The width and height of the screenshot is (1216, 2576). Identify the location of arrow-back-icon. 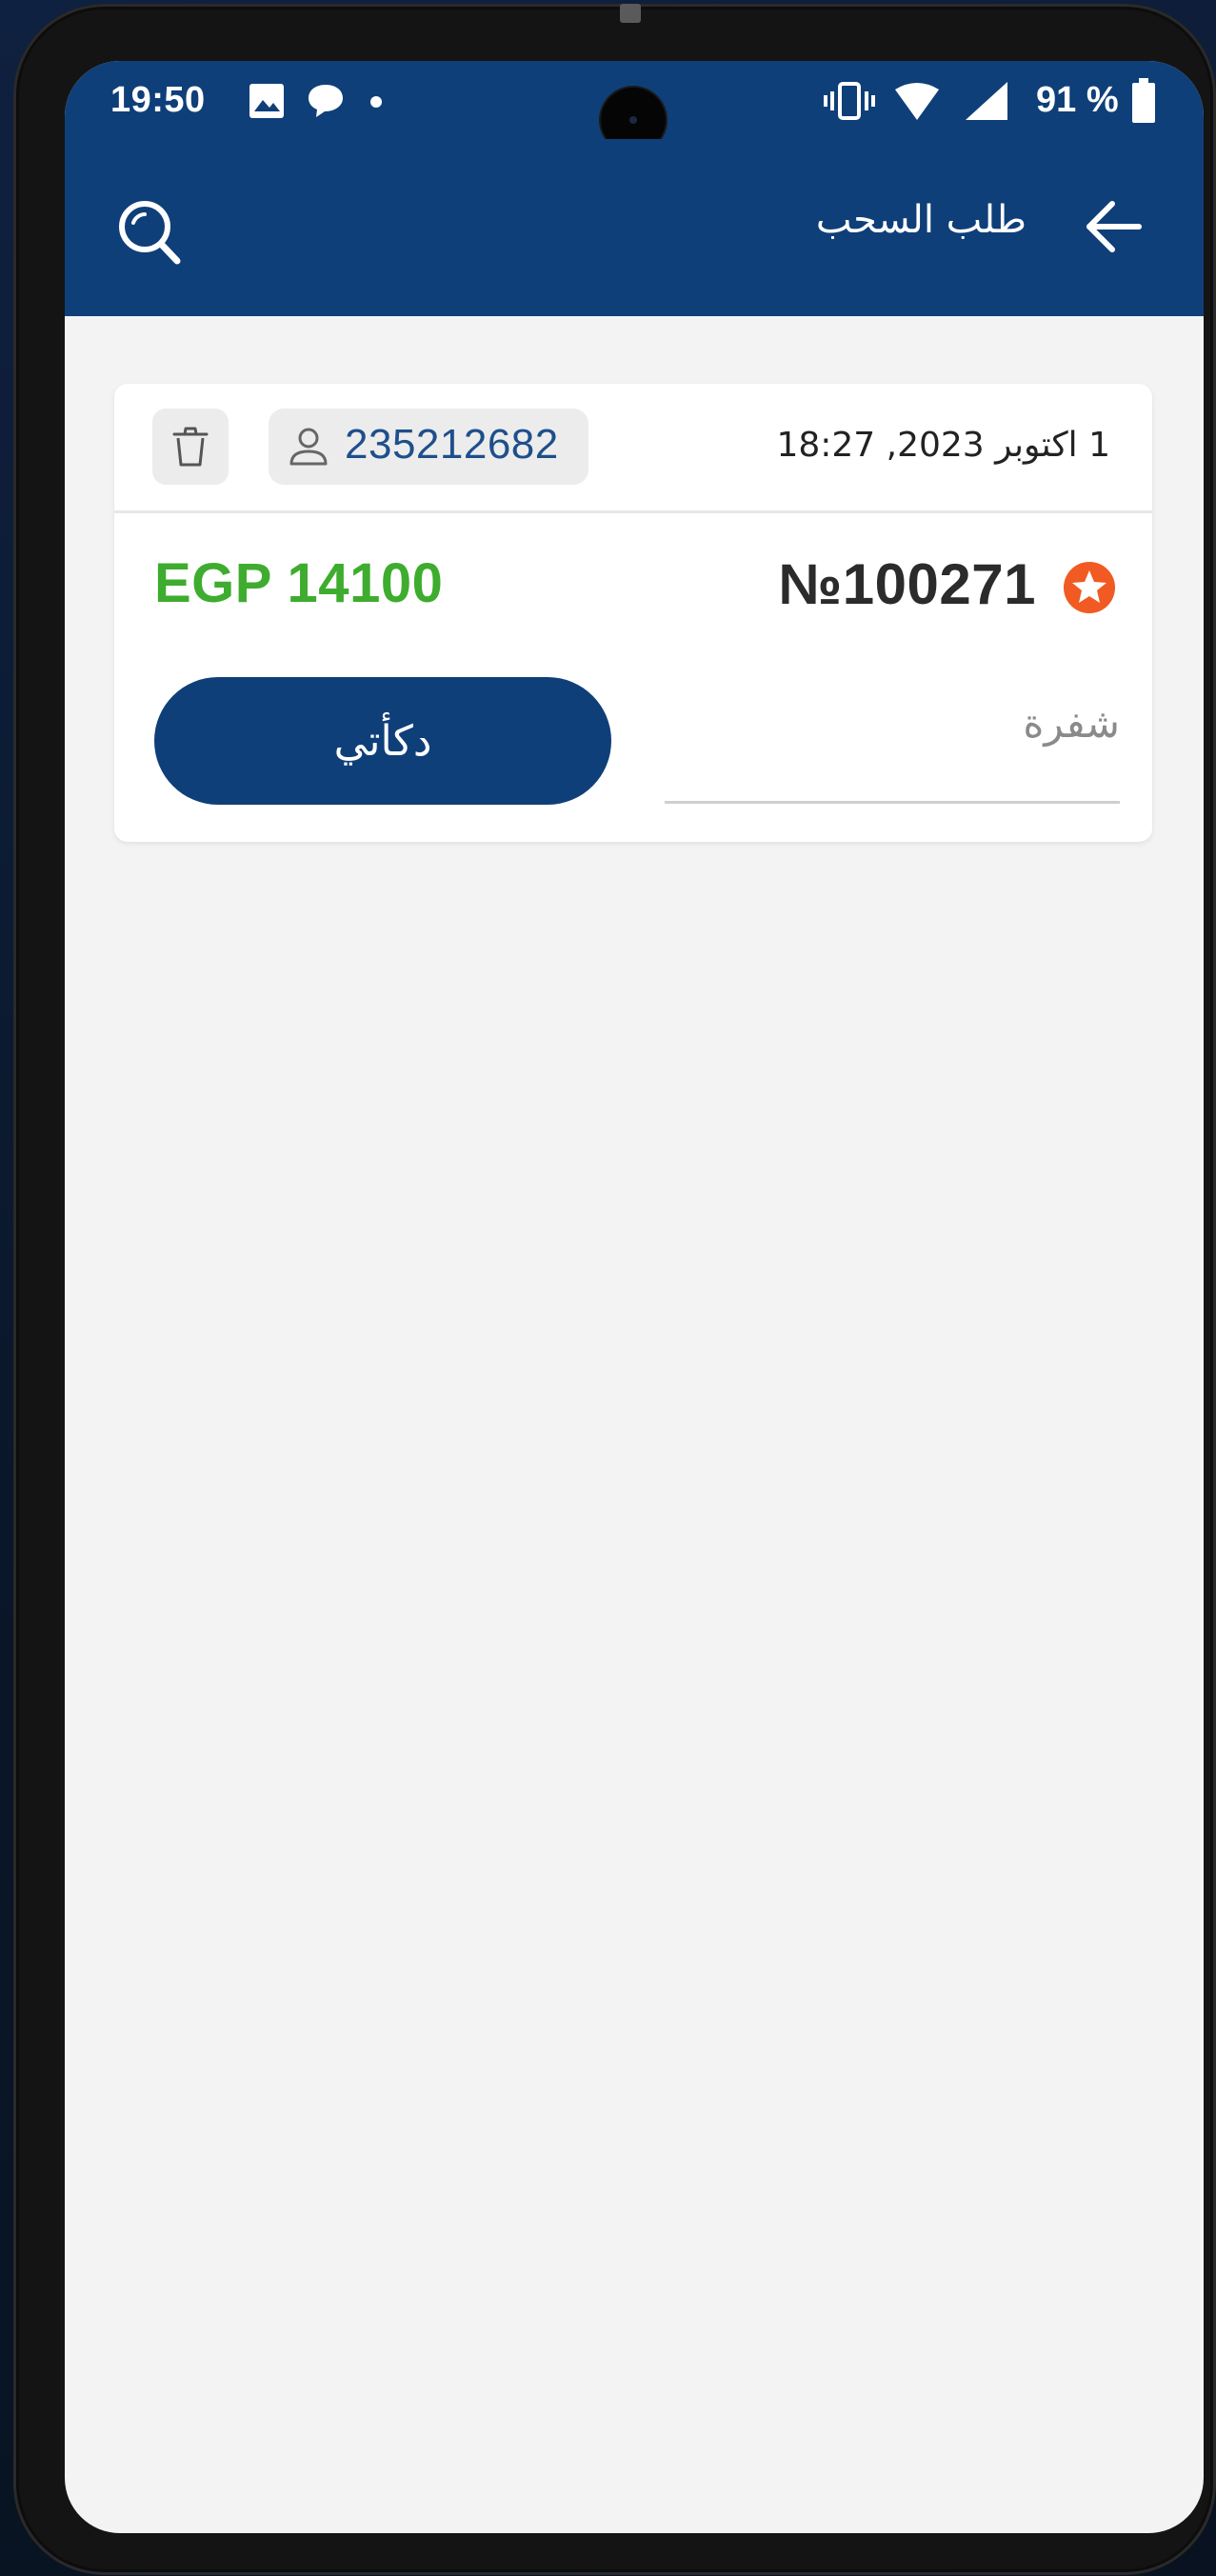
(1114, 226).